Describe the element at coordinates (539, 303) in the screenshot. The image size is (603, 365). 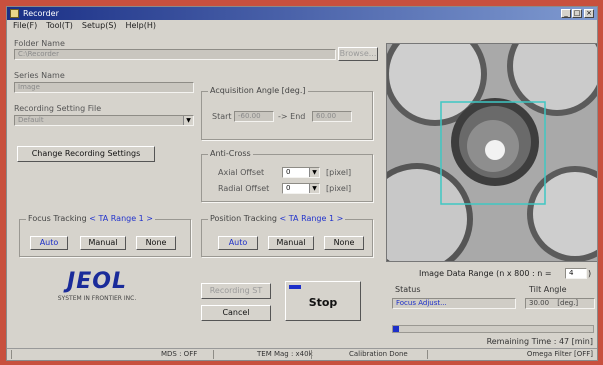
I see `tilt-angle-value: 30.00` at that location.